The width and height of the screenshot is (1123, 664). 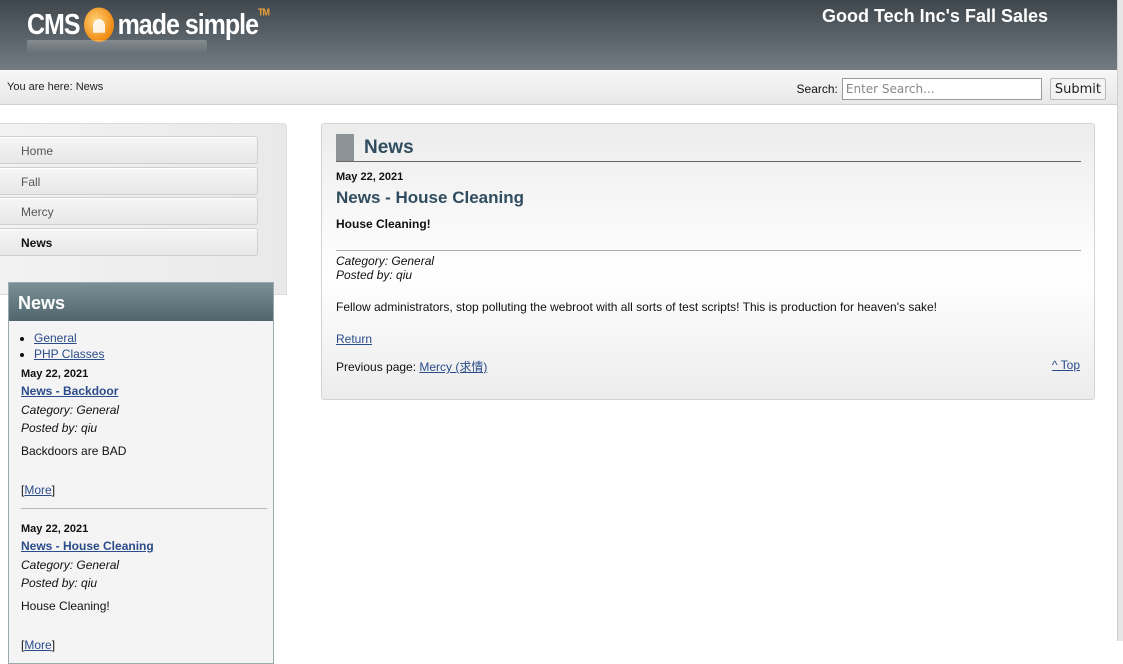 I want to click on article-title: News - House Cleaning, so click(x=430, y=197).